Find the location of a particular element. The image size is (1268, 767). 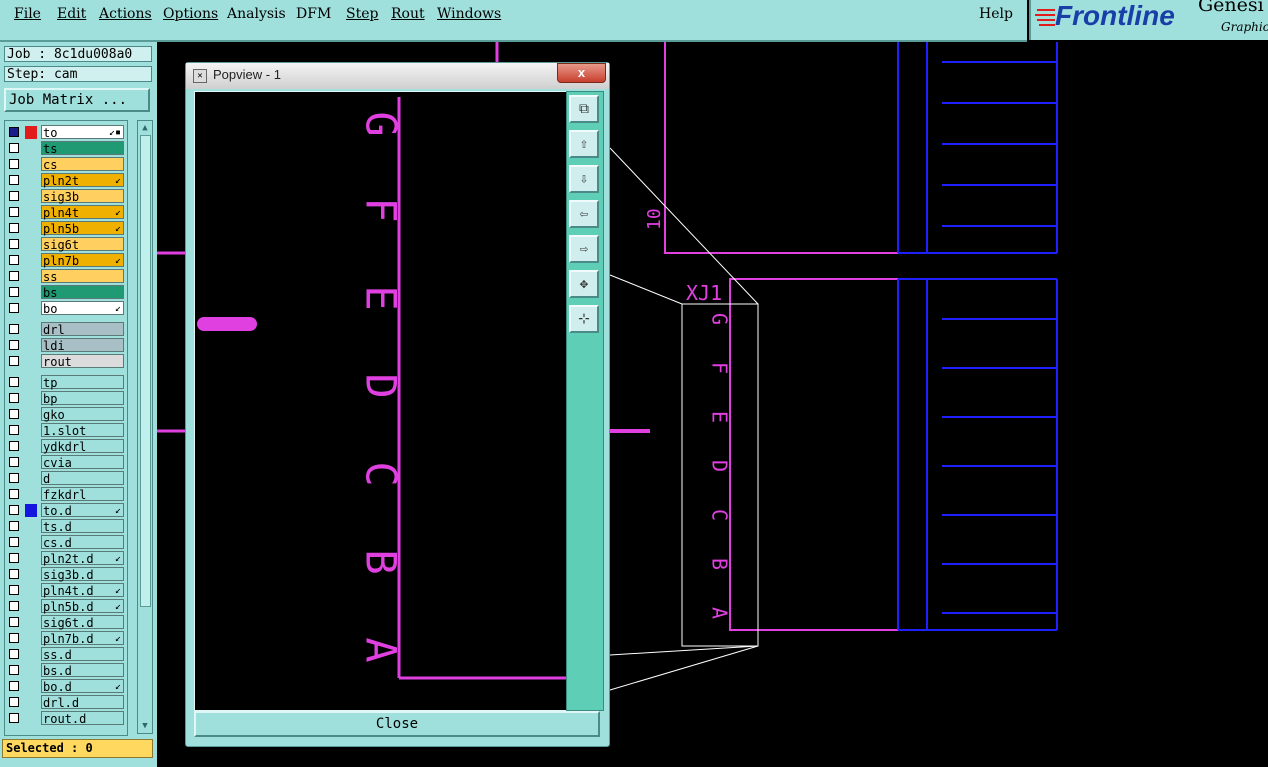

layer-name: fzkdrl is located at coordinates (82, 494).